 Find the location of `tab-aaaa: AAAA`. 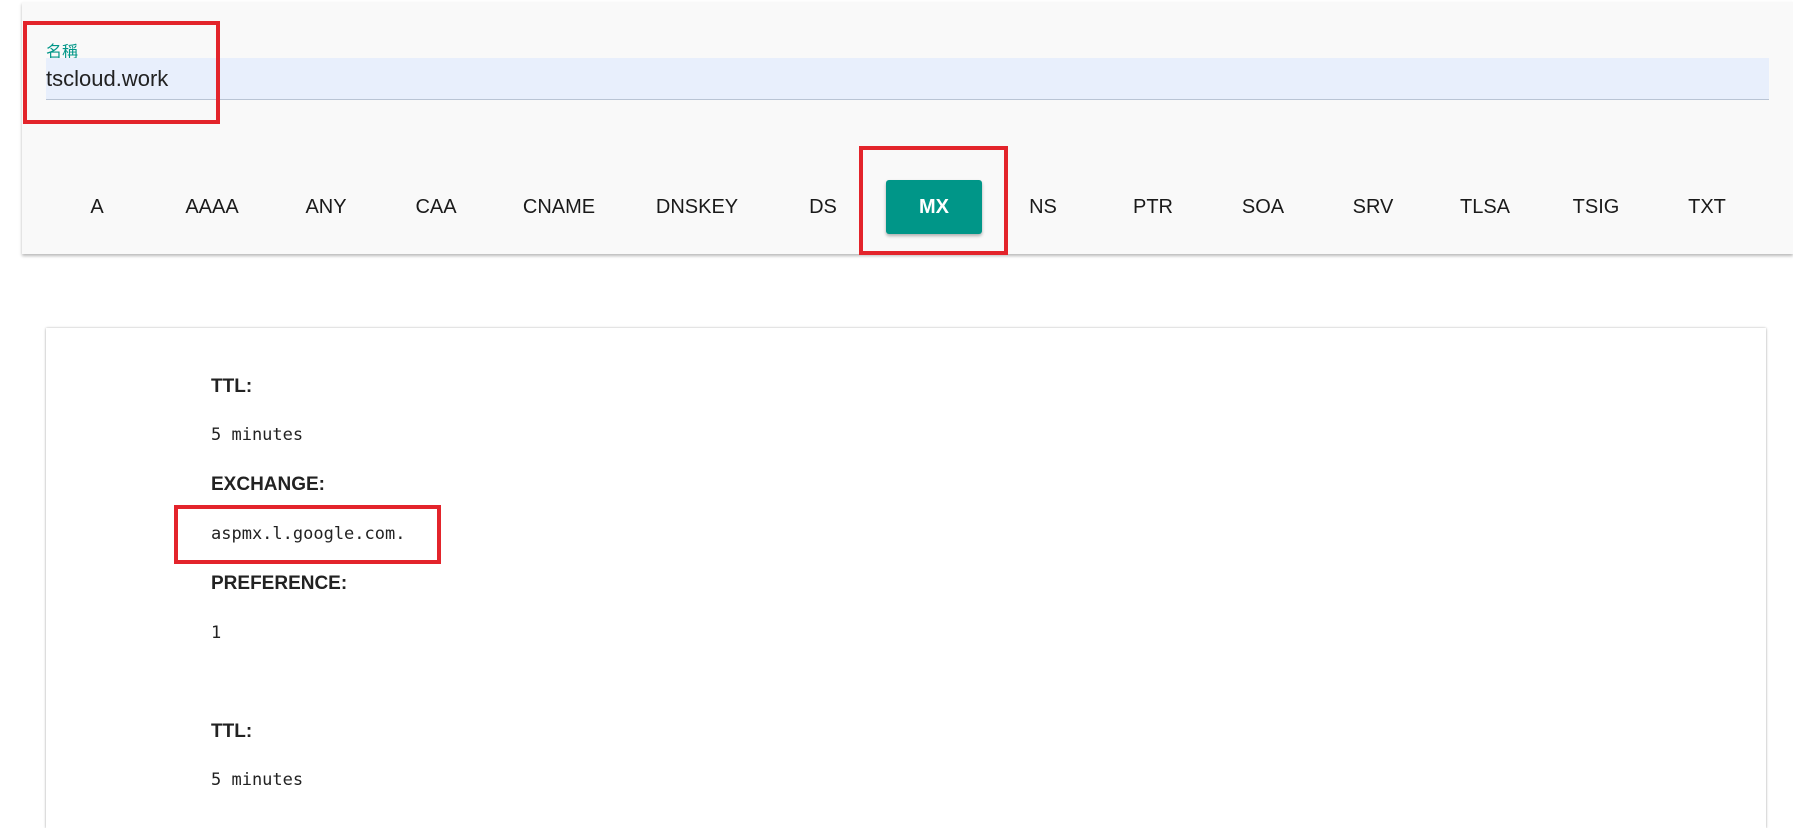

tab-aaaa: AAAA is located at coordinates (212, 207).